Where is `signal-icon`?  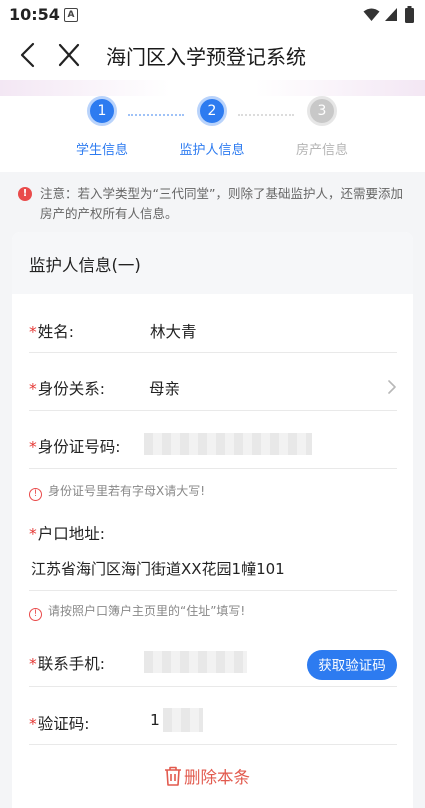
signal-icon is located at coordinates (391, 14).